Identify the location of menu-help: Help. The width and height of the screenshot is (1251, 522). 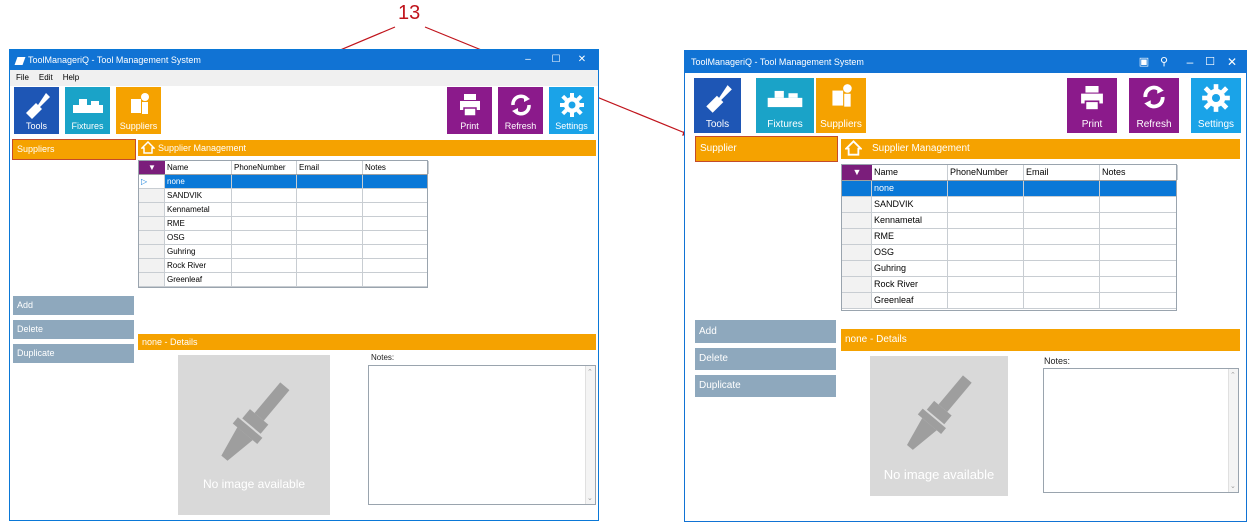
(71, 77).